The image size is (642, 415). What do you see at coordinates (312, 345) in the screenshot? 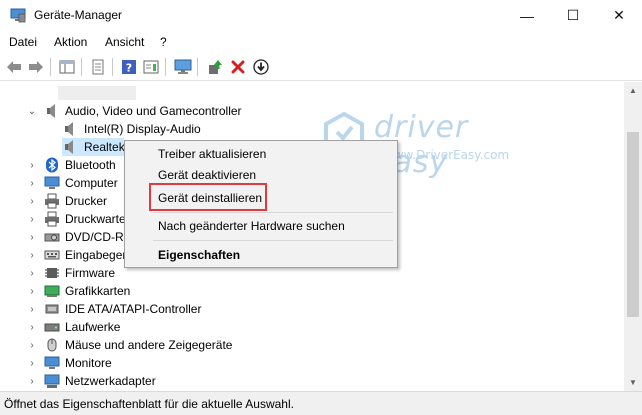
I see `tree-category-maeuse: › Mäuse und andere Zeigegeräte` at bounding box center [312, 345].